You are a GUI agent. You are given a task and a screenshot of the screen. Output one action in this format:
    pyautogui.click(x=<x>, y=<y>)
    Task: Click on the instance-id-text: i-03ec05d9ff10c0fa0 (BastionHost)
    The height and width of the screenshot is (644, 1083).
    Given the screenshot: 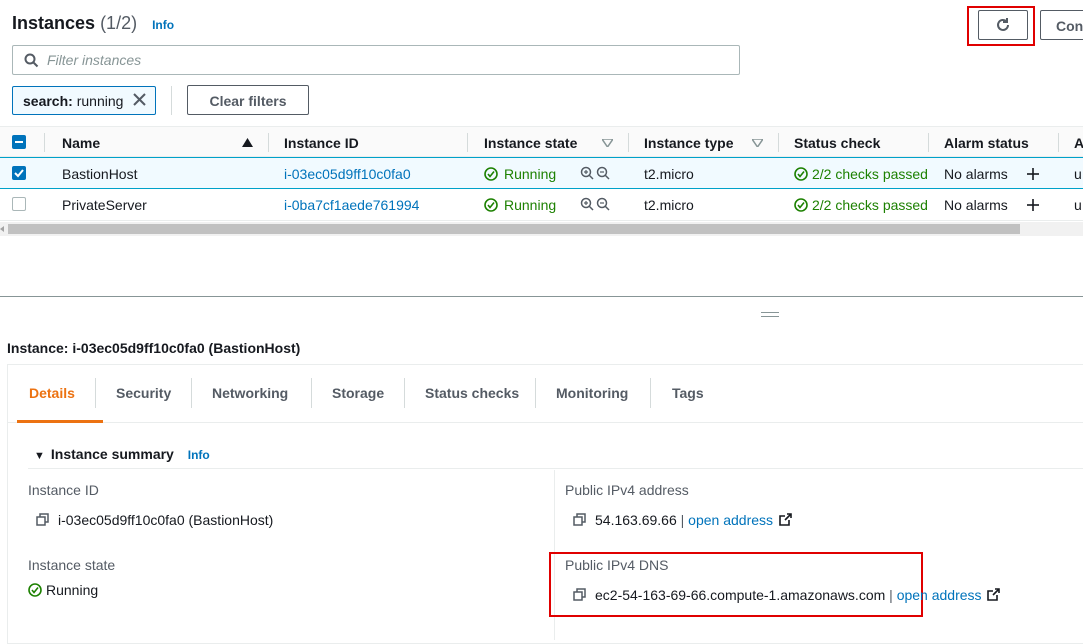 What is the action you would take?
    pyautogui.click(x=166, y=520)
    